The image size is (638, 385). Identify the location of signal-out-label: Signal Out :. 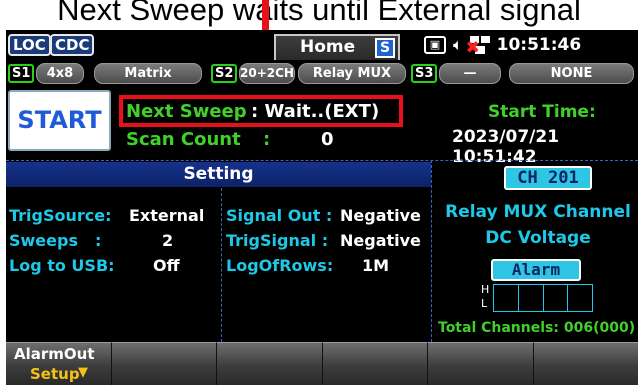
(279, 215).